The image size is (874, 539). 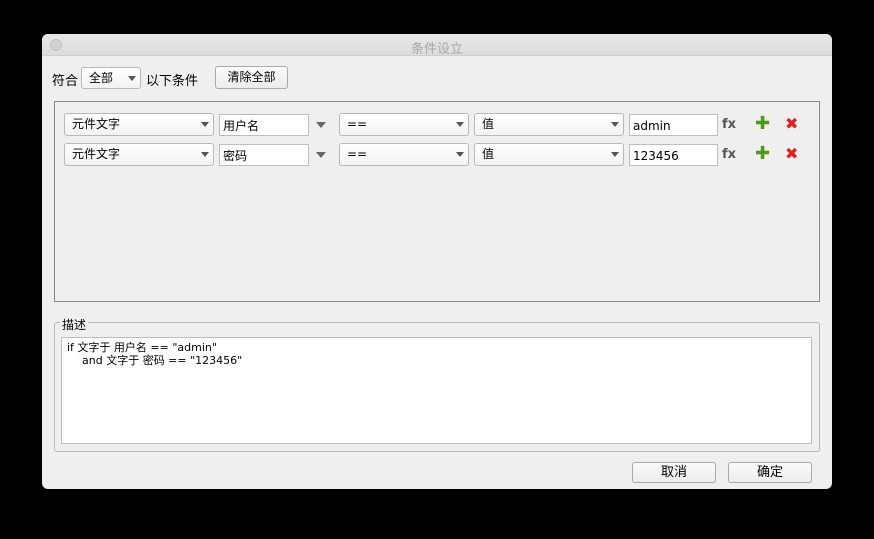 What do you see at coordinates (101, 78) in the screenshot?
I see `match-select-value: 全部` at bounding box center [101, 78].